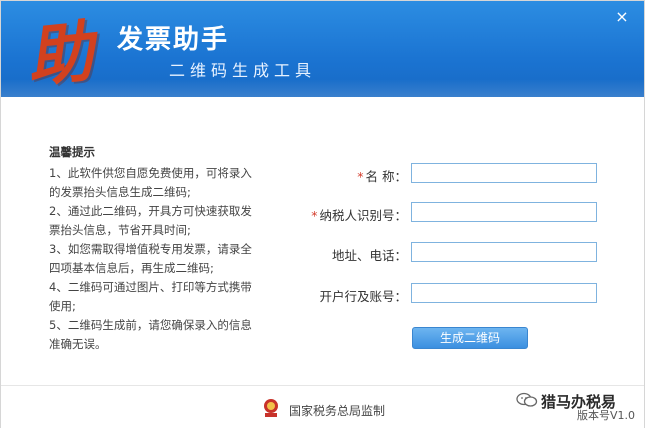  Describe the element at coordinates (386, 176) in the screenshot. I see `field-label-text: 名 称：` at that location.